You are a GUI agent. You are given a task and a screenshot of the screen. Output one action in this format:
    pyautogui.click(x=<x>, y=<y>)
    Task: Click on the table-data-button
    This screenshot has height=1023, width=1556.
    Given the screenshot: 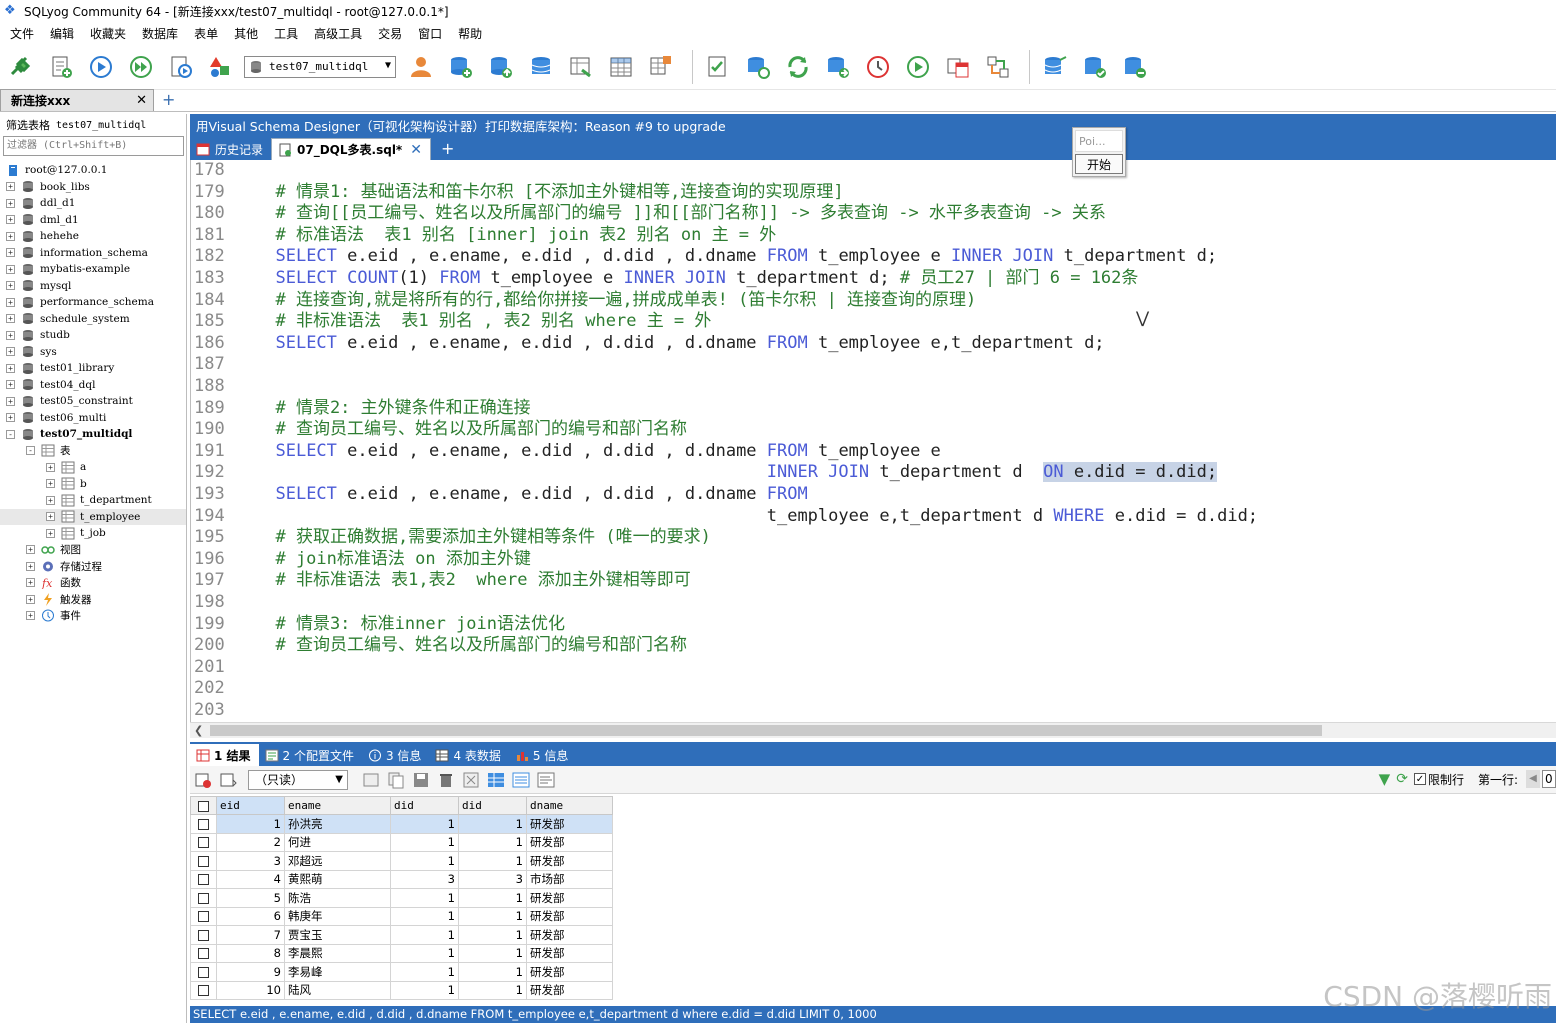 What is the action you would take?
    pyautogui.click(x=621, y=67)
    